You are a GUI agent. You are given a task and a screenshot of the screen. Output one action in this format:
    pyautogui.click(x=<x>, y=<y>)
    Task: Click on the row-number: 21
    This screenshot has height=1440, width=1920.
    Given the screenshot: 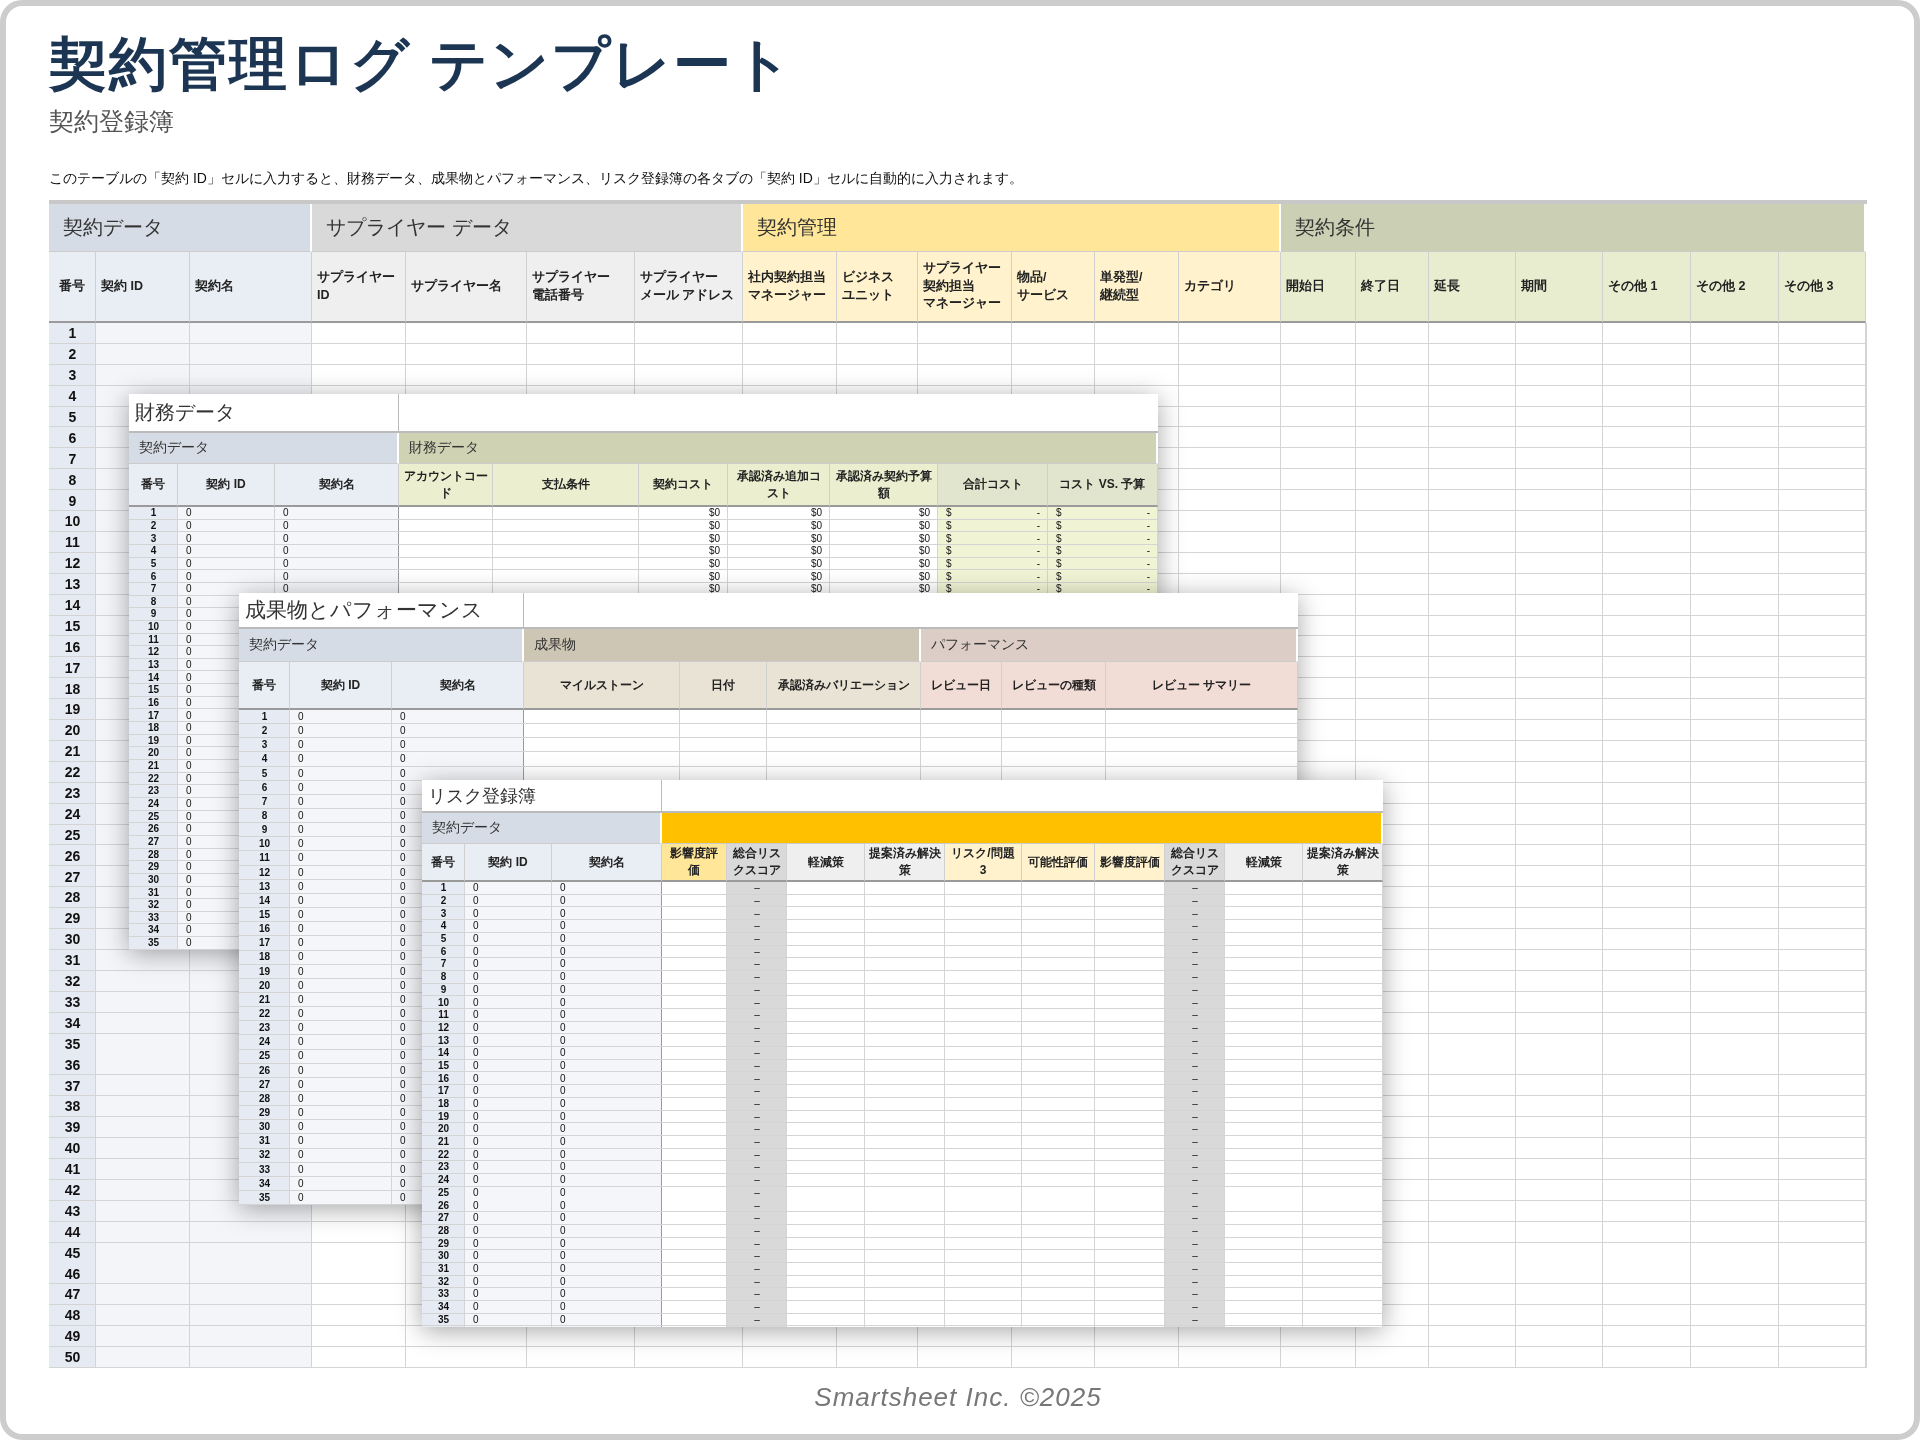 What is the action you would take?
    pyautogui.click(x=153, y=766)
    